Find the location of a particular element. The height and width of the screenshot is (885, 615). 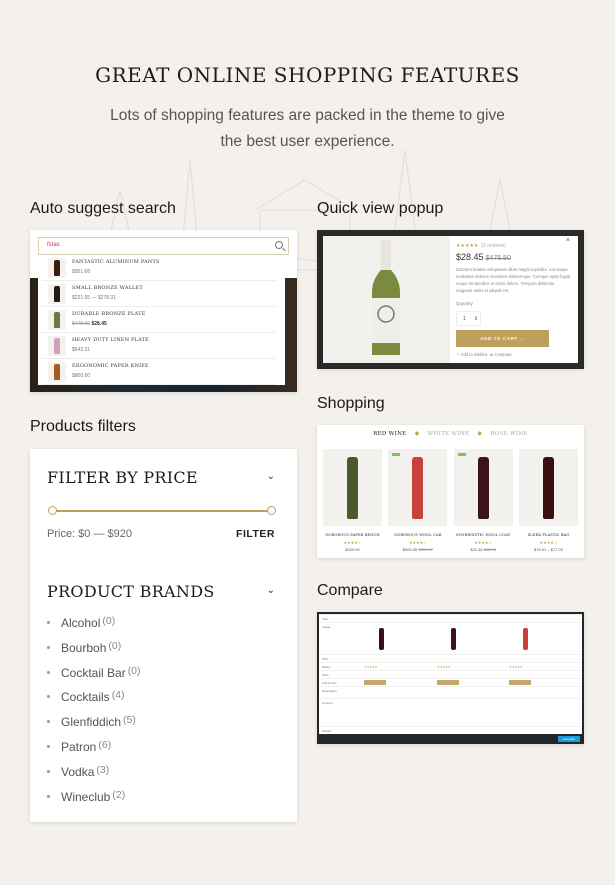

suggestion-name: SMALL BRONZE WALLET is located at coordinates (107, 288).